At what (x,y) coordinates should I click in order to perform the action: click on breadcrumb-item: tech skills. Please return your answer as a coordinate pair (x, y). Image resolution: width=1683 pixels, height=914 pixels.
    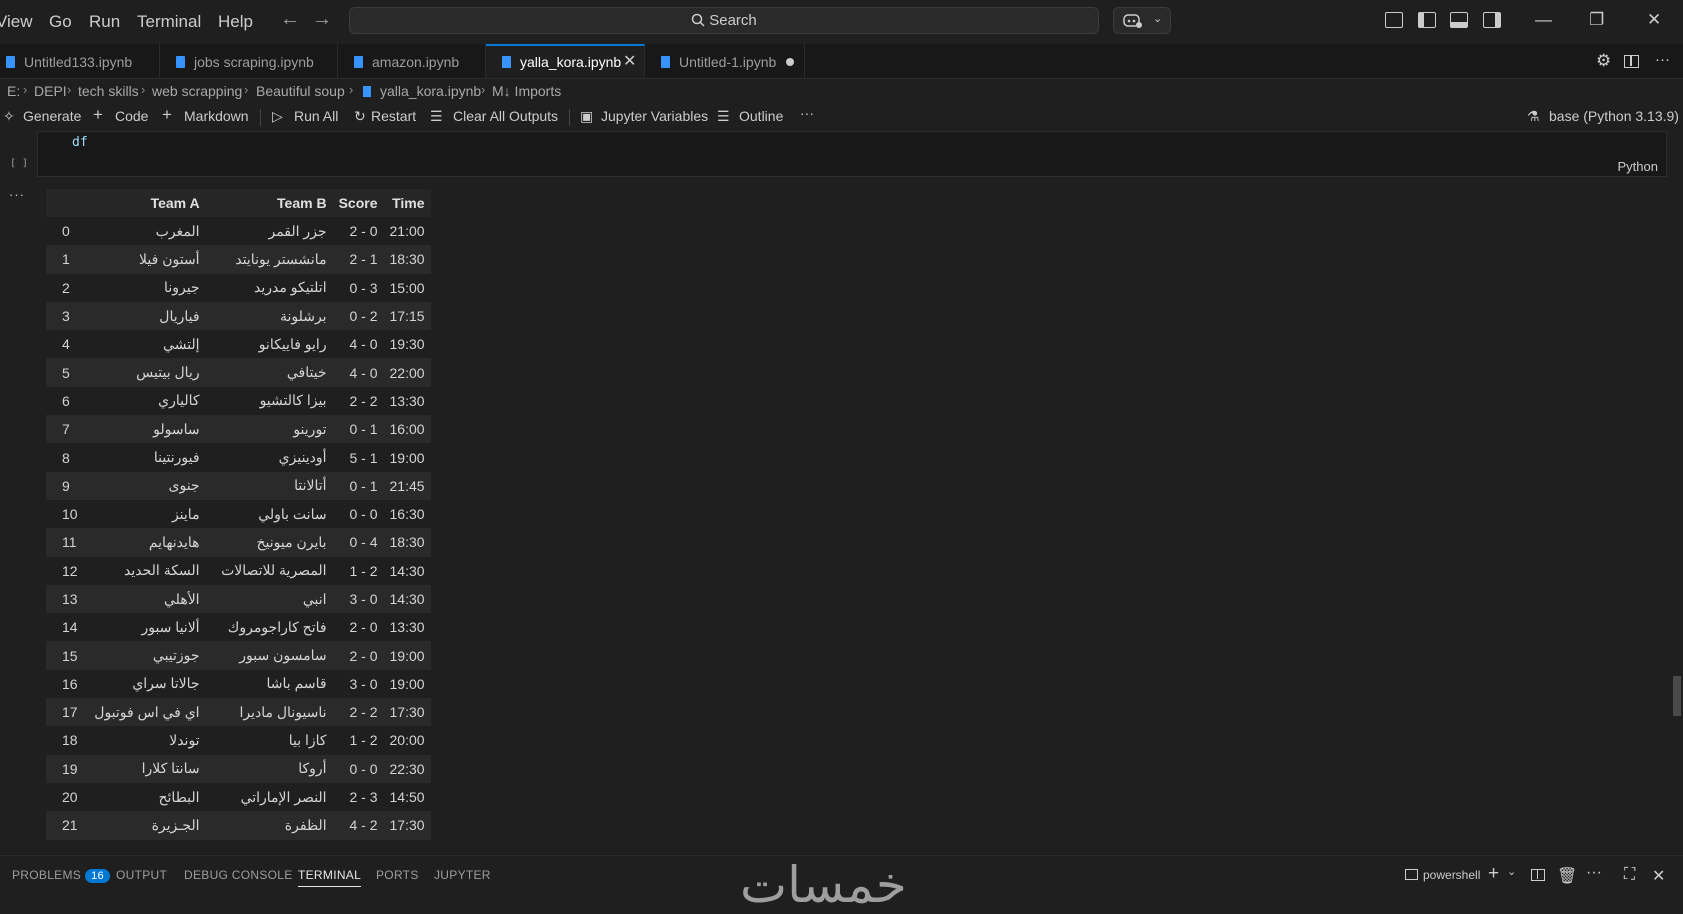
    Looking at the image, I should click on (108, 91).